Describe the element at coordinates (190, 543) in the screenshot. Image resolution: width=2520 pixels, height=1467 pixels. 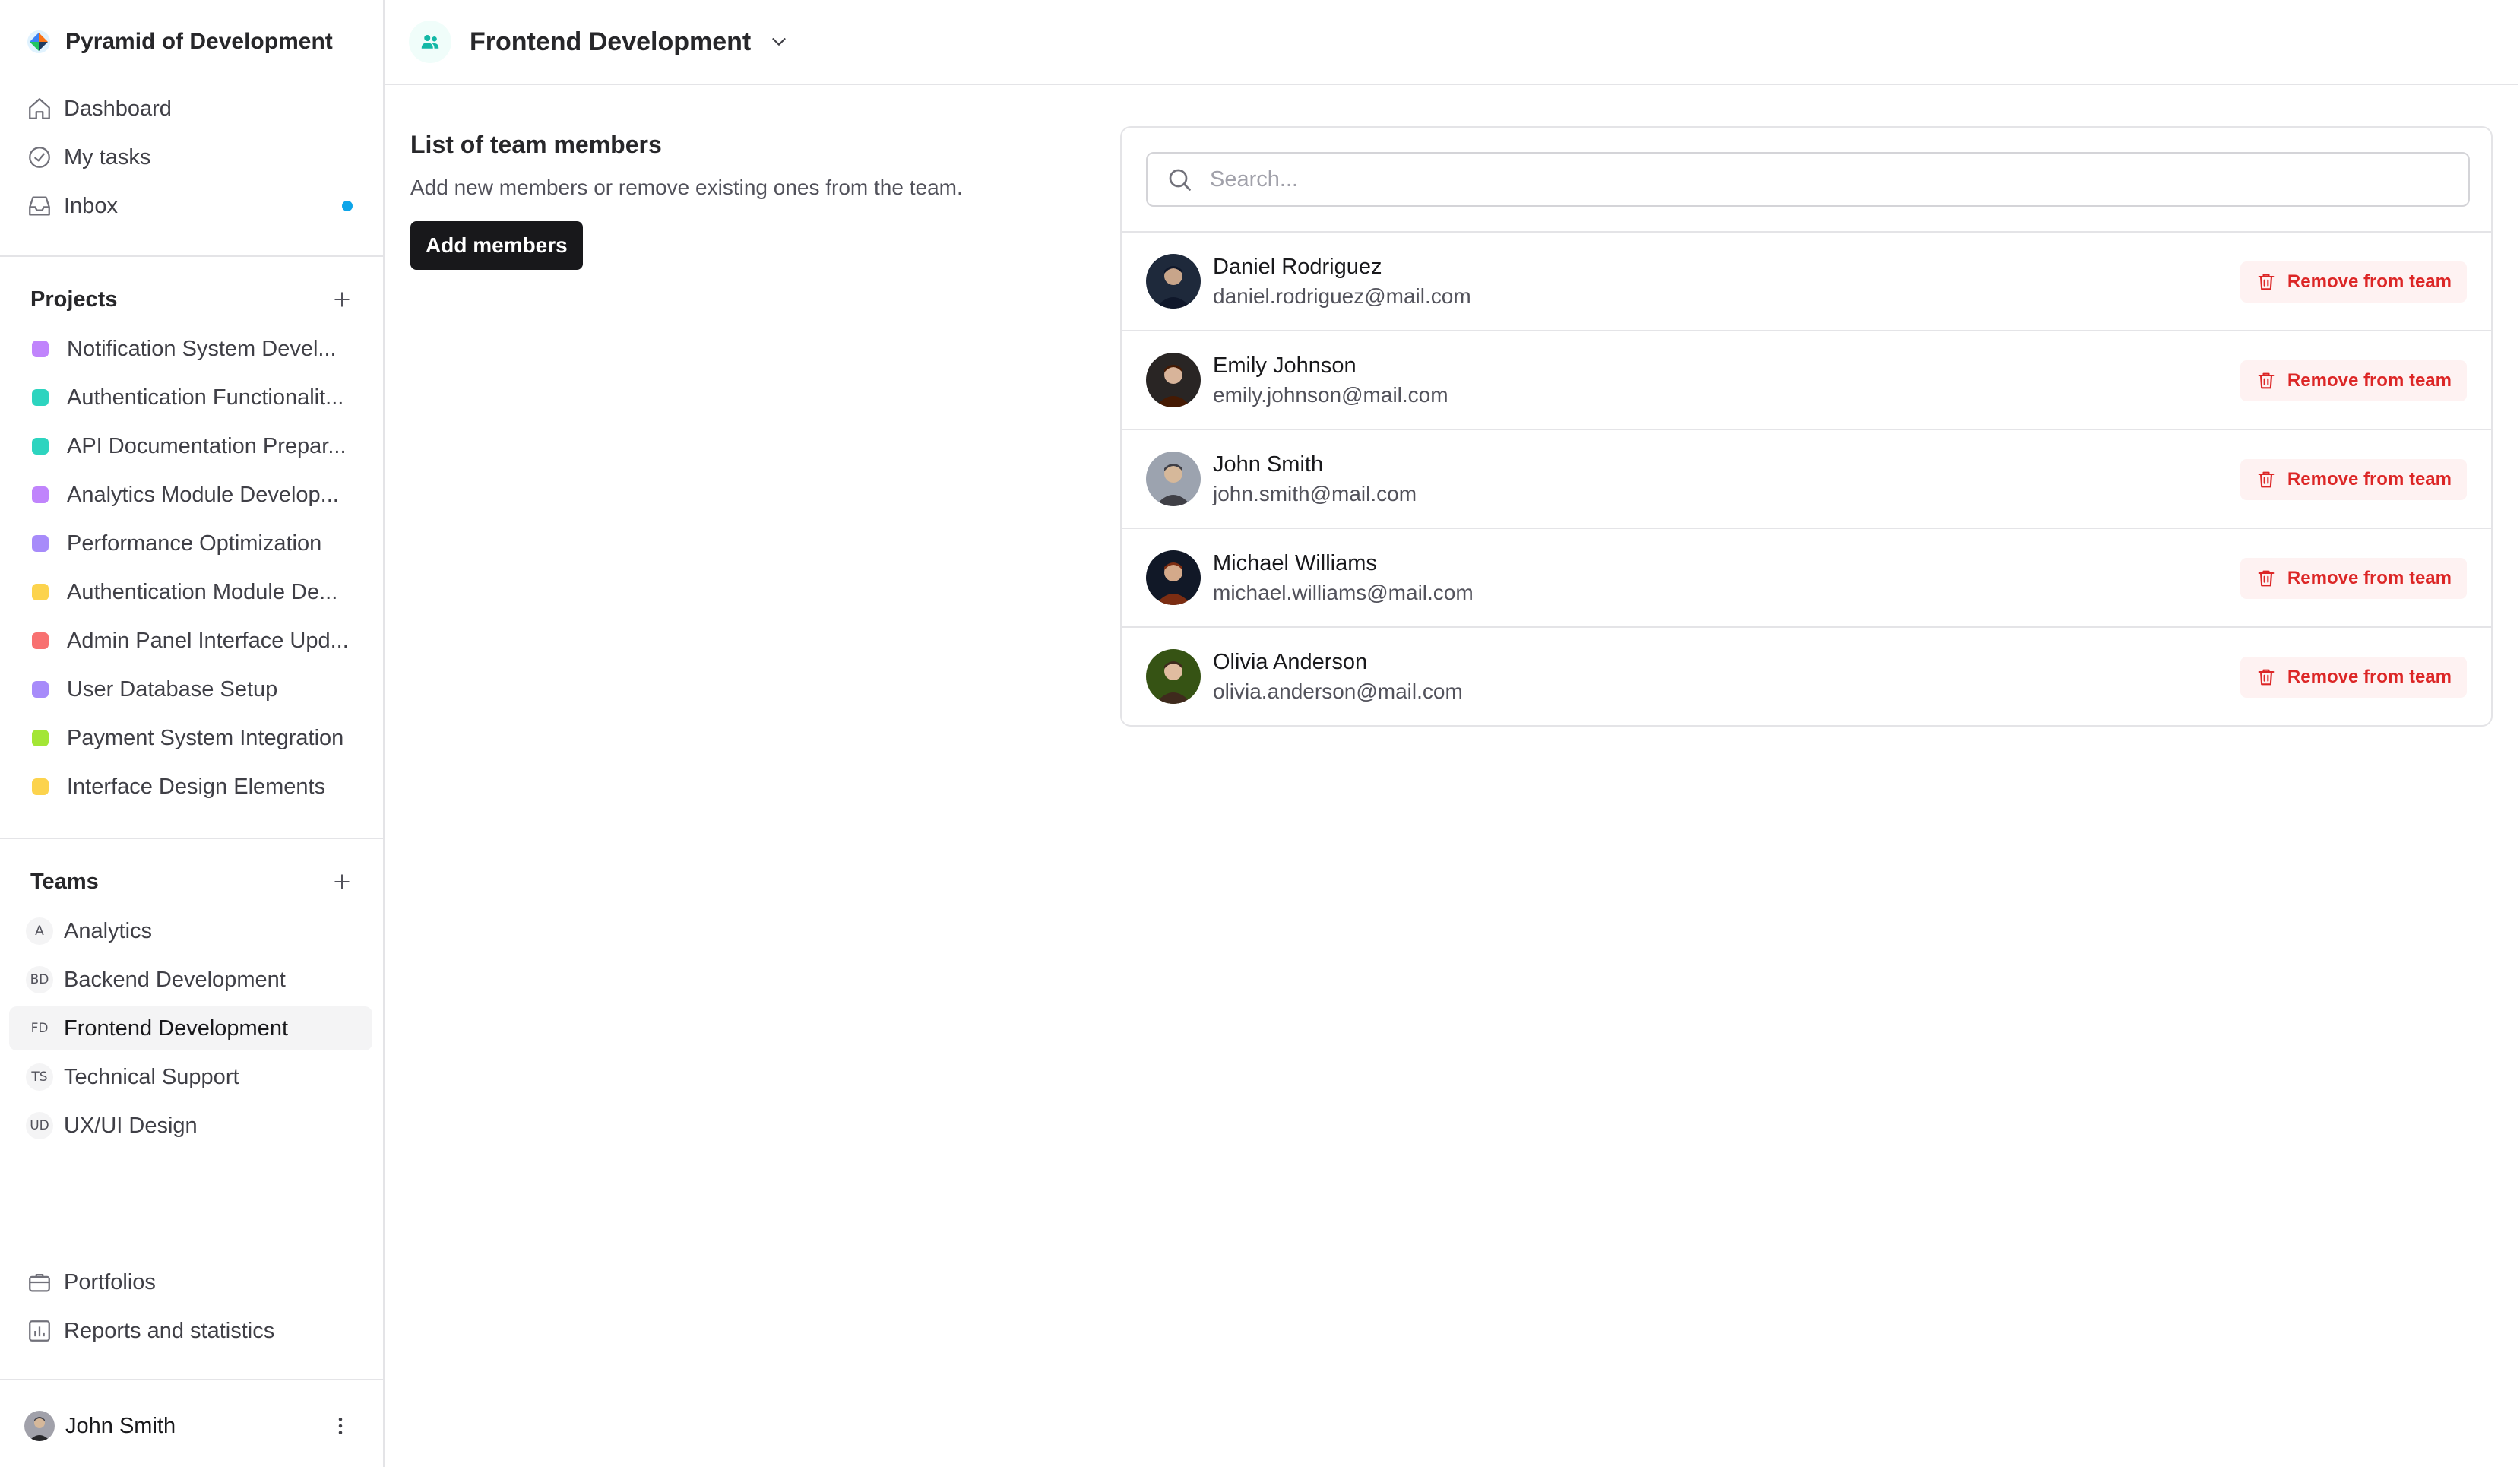
I see `sidebar-project-item: Performance Optimization` at that location.